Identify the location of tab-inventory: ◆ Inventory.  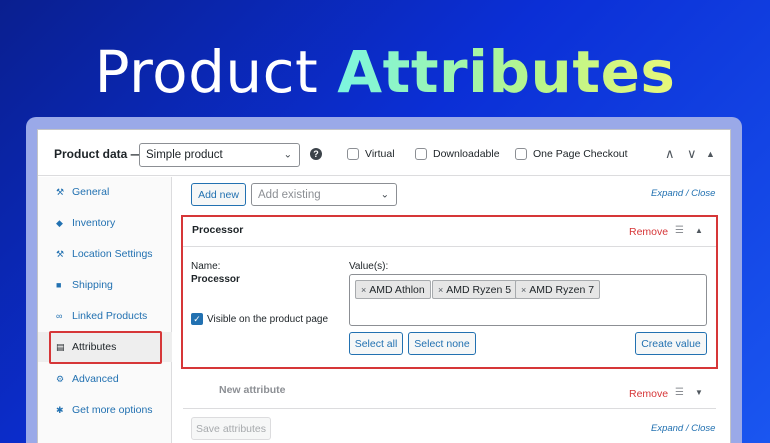
(105, 223).